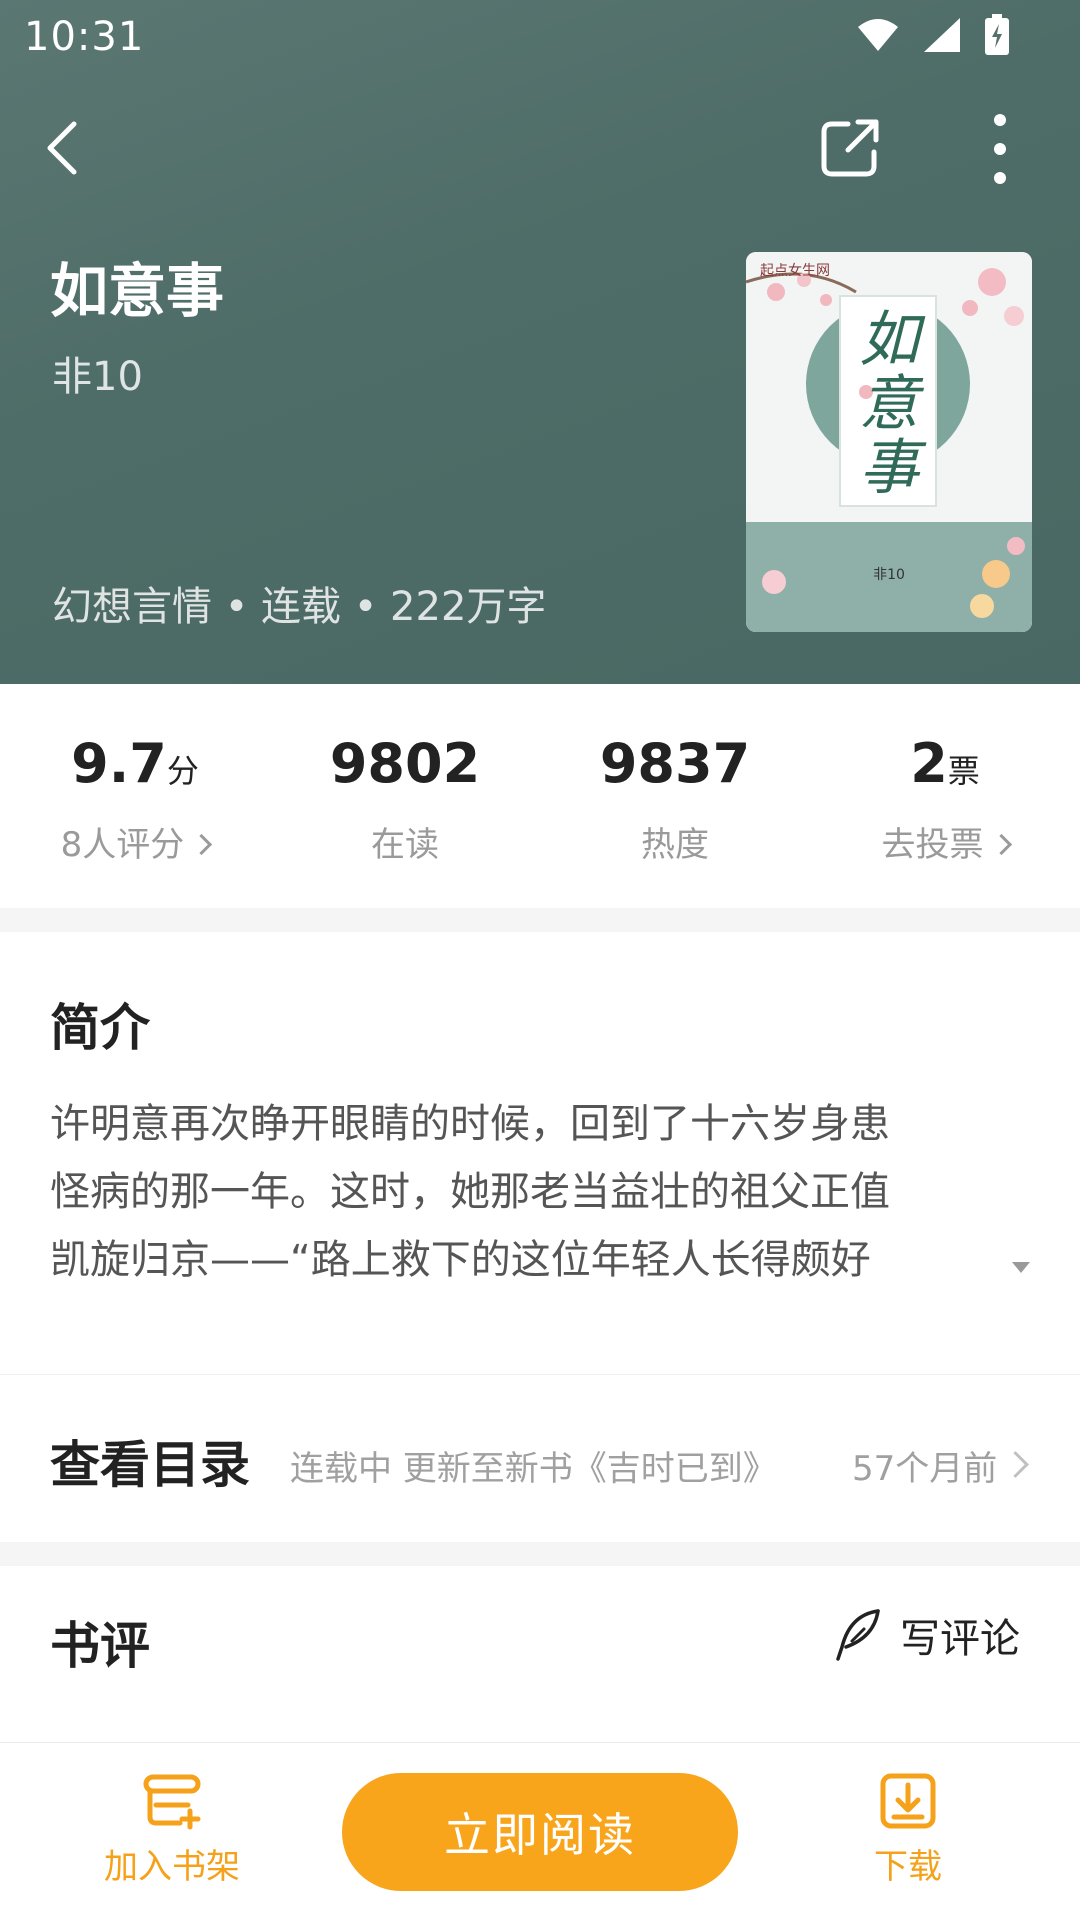 This screenshot has width=1080, height=1921. I want to click on download-button: 下载, so click(908, 1829).